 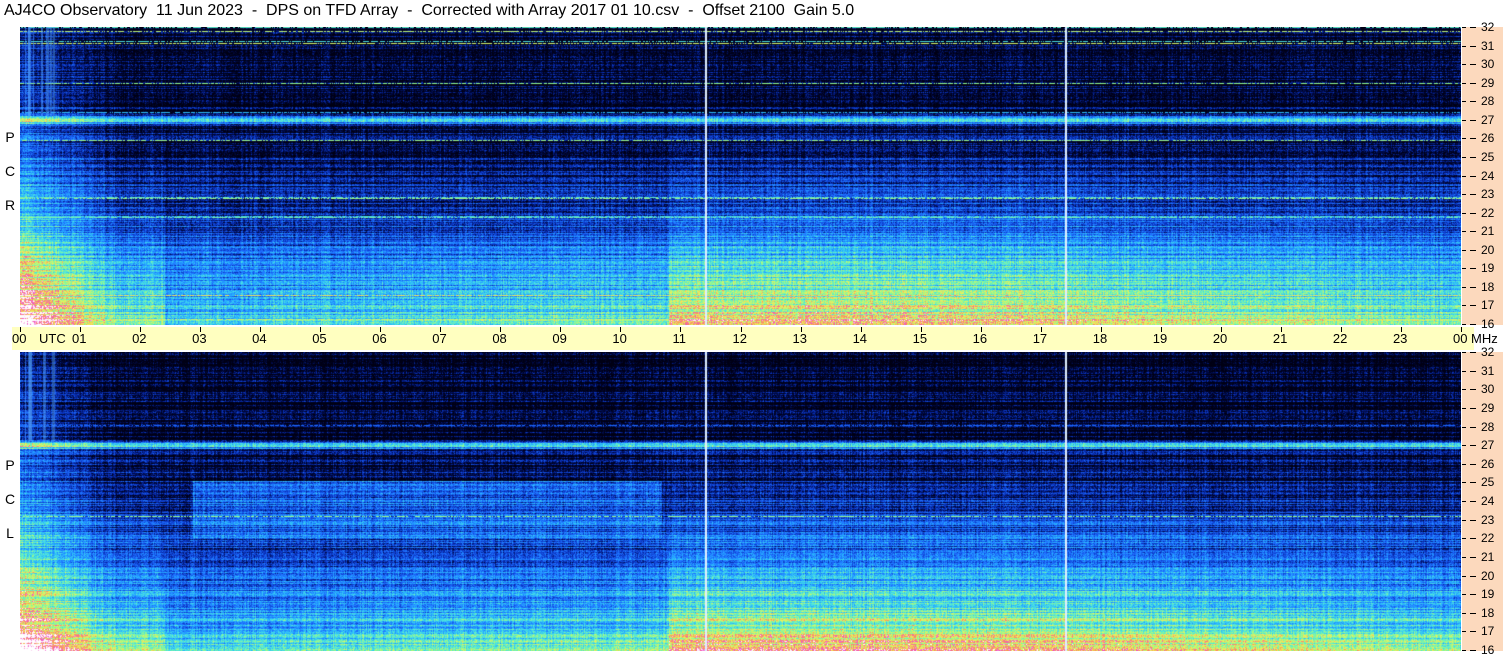 What do you see at coordinates (1488, 576) in the screenshot?
I see `lcp-freq-label: 20` at bounding box center [1488, 576].